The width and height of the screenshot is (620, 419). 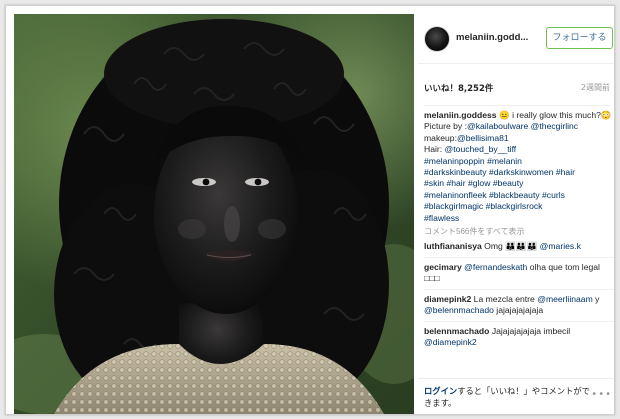 I want to click on text-fragment: Picture by :, so click(x=445, y=126).